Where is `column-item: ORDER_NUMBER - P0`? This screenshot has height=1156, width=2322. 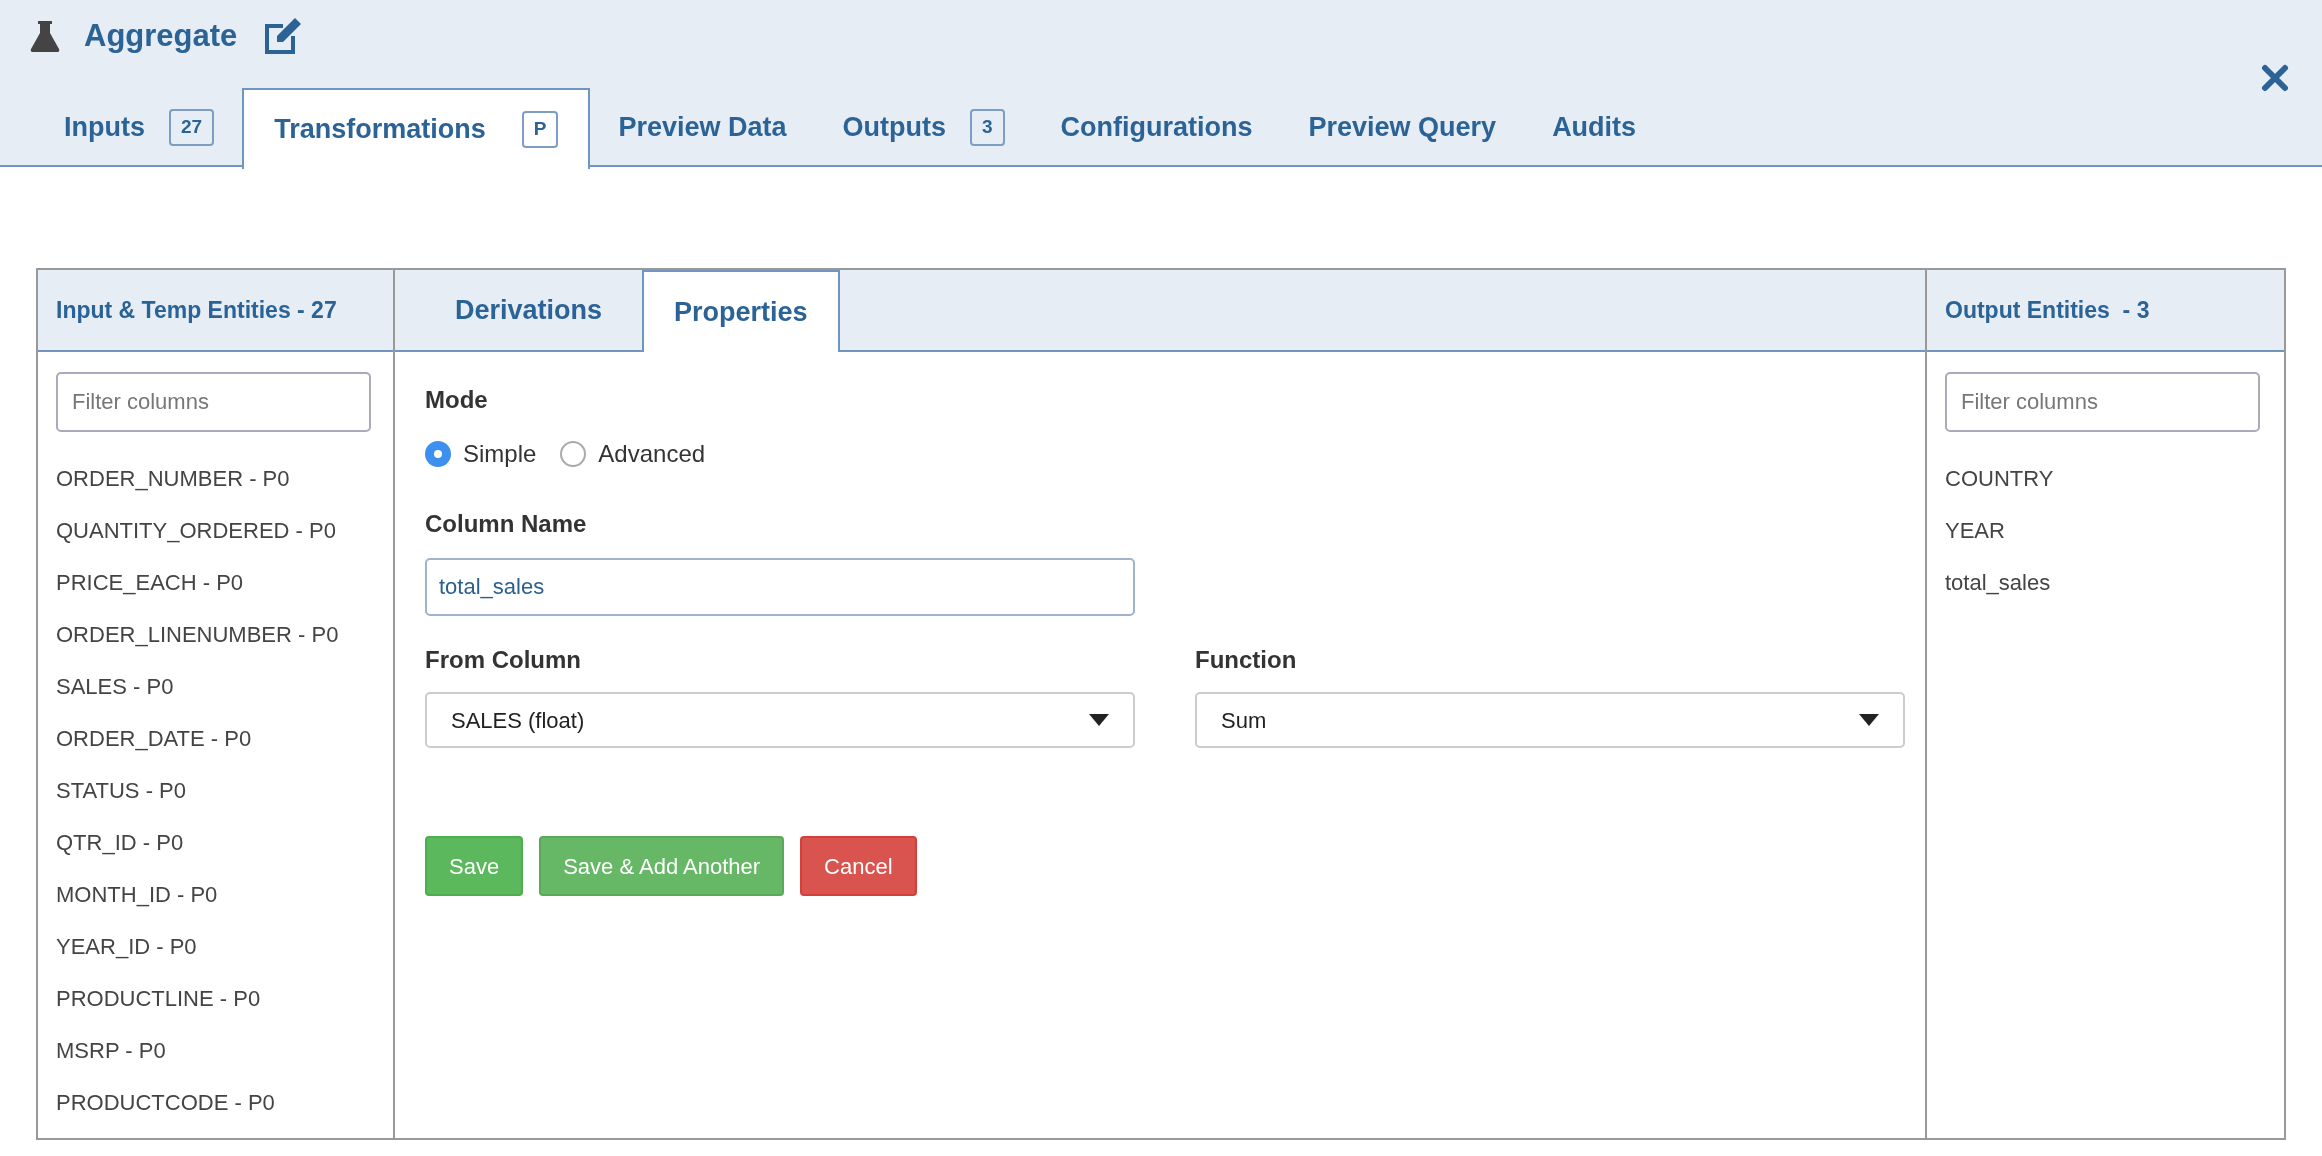 column-item: ORDER_NUMBER - P0 is located at coordinates (215, 488).